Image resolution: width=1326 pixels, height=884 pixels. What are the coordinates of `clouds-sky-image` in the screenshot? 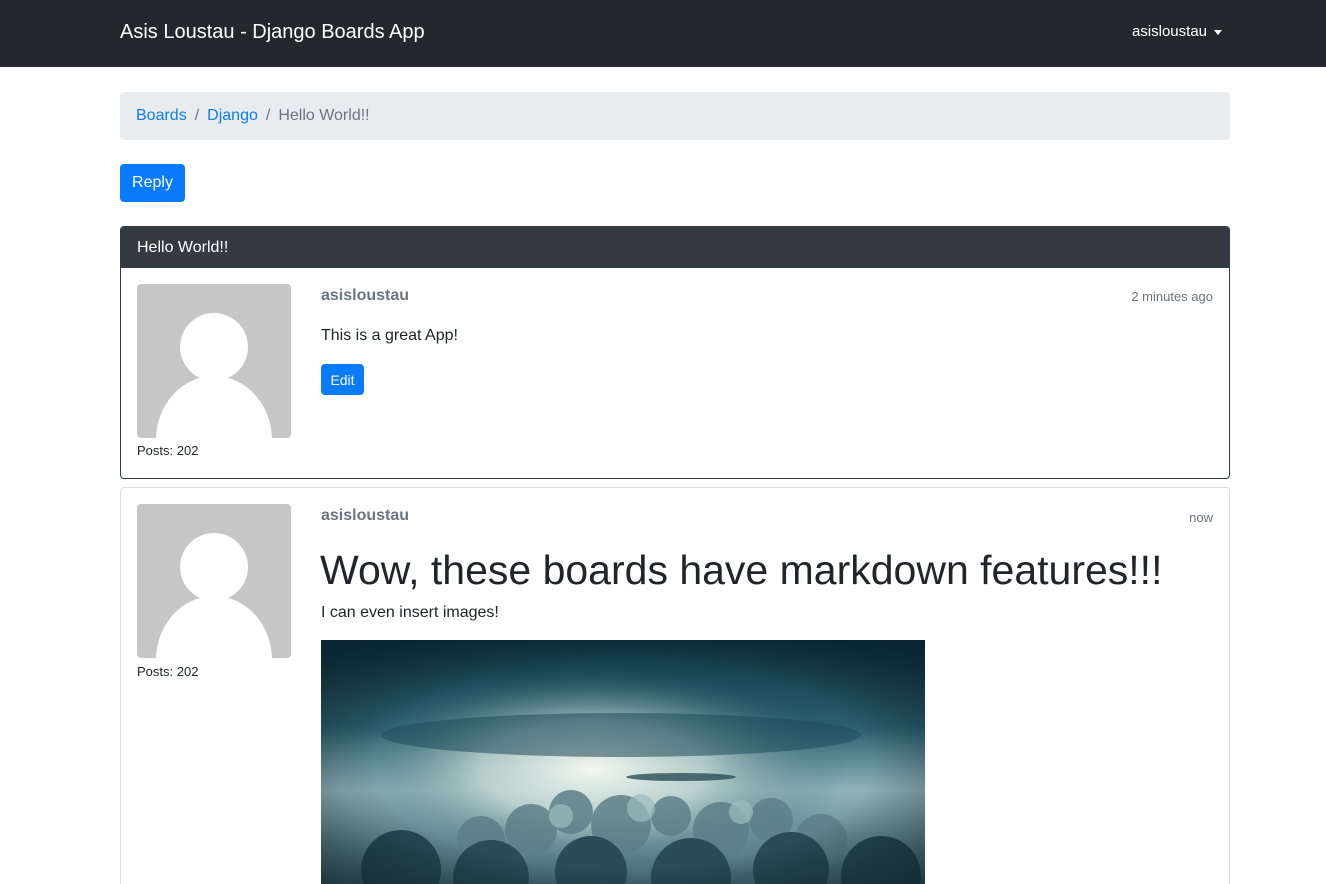 It's located at (623, 762).